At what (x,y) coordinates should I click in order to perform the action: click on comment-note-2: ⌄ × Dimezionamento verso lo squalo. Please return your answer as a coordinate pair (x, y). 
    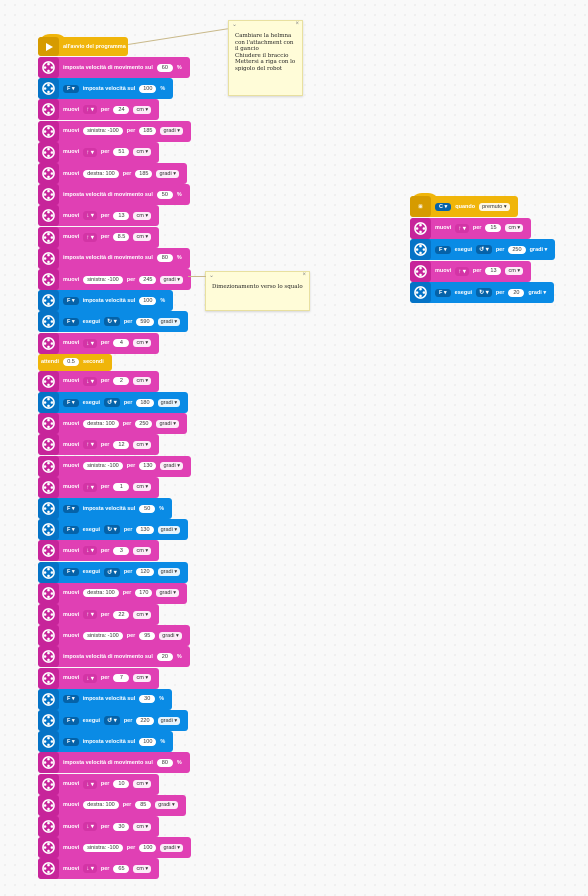
    Looking at the image, I should click on (257, 291).